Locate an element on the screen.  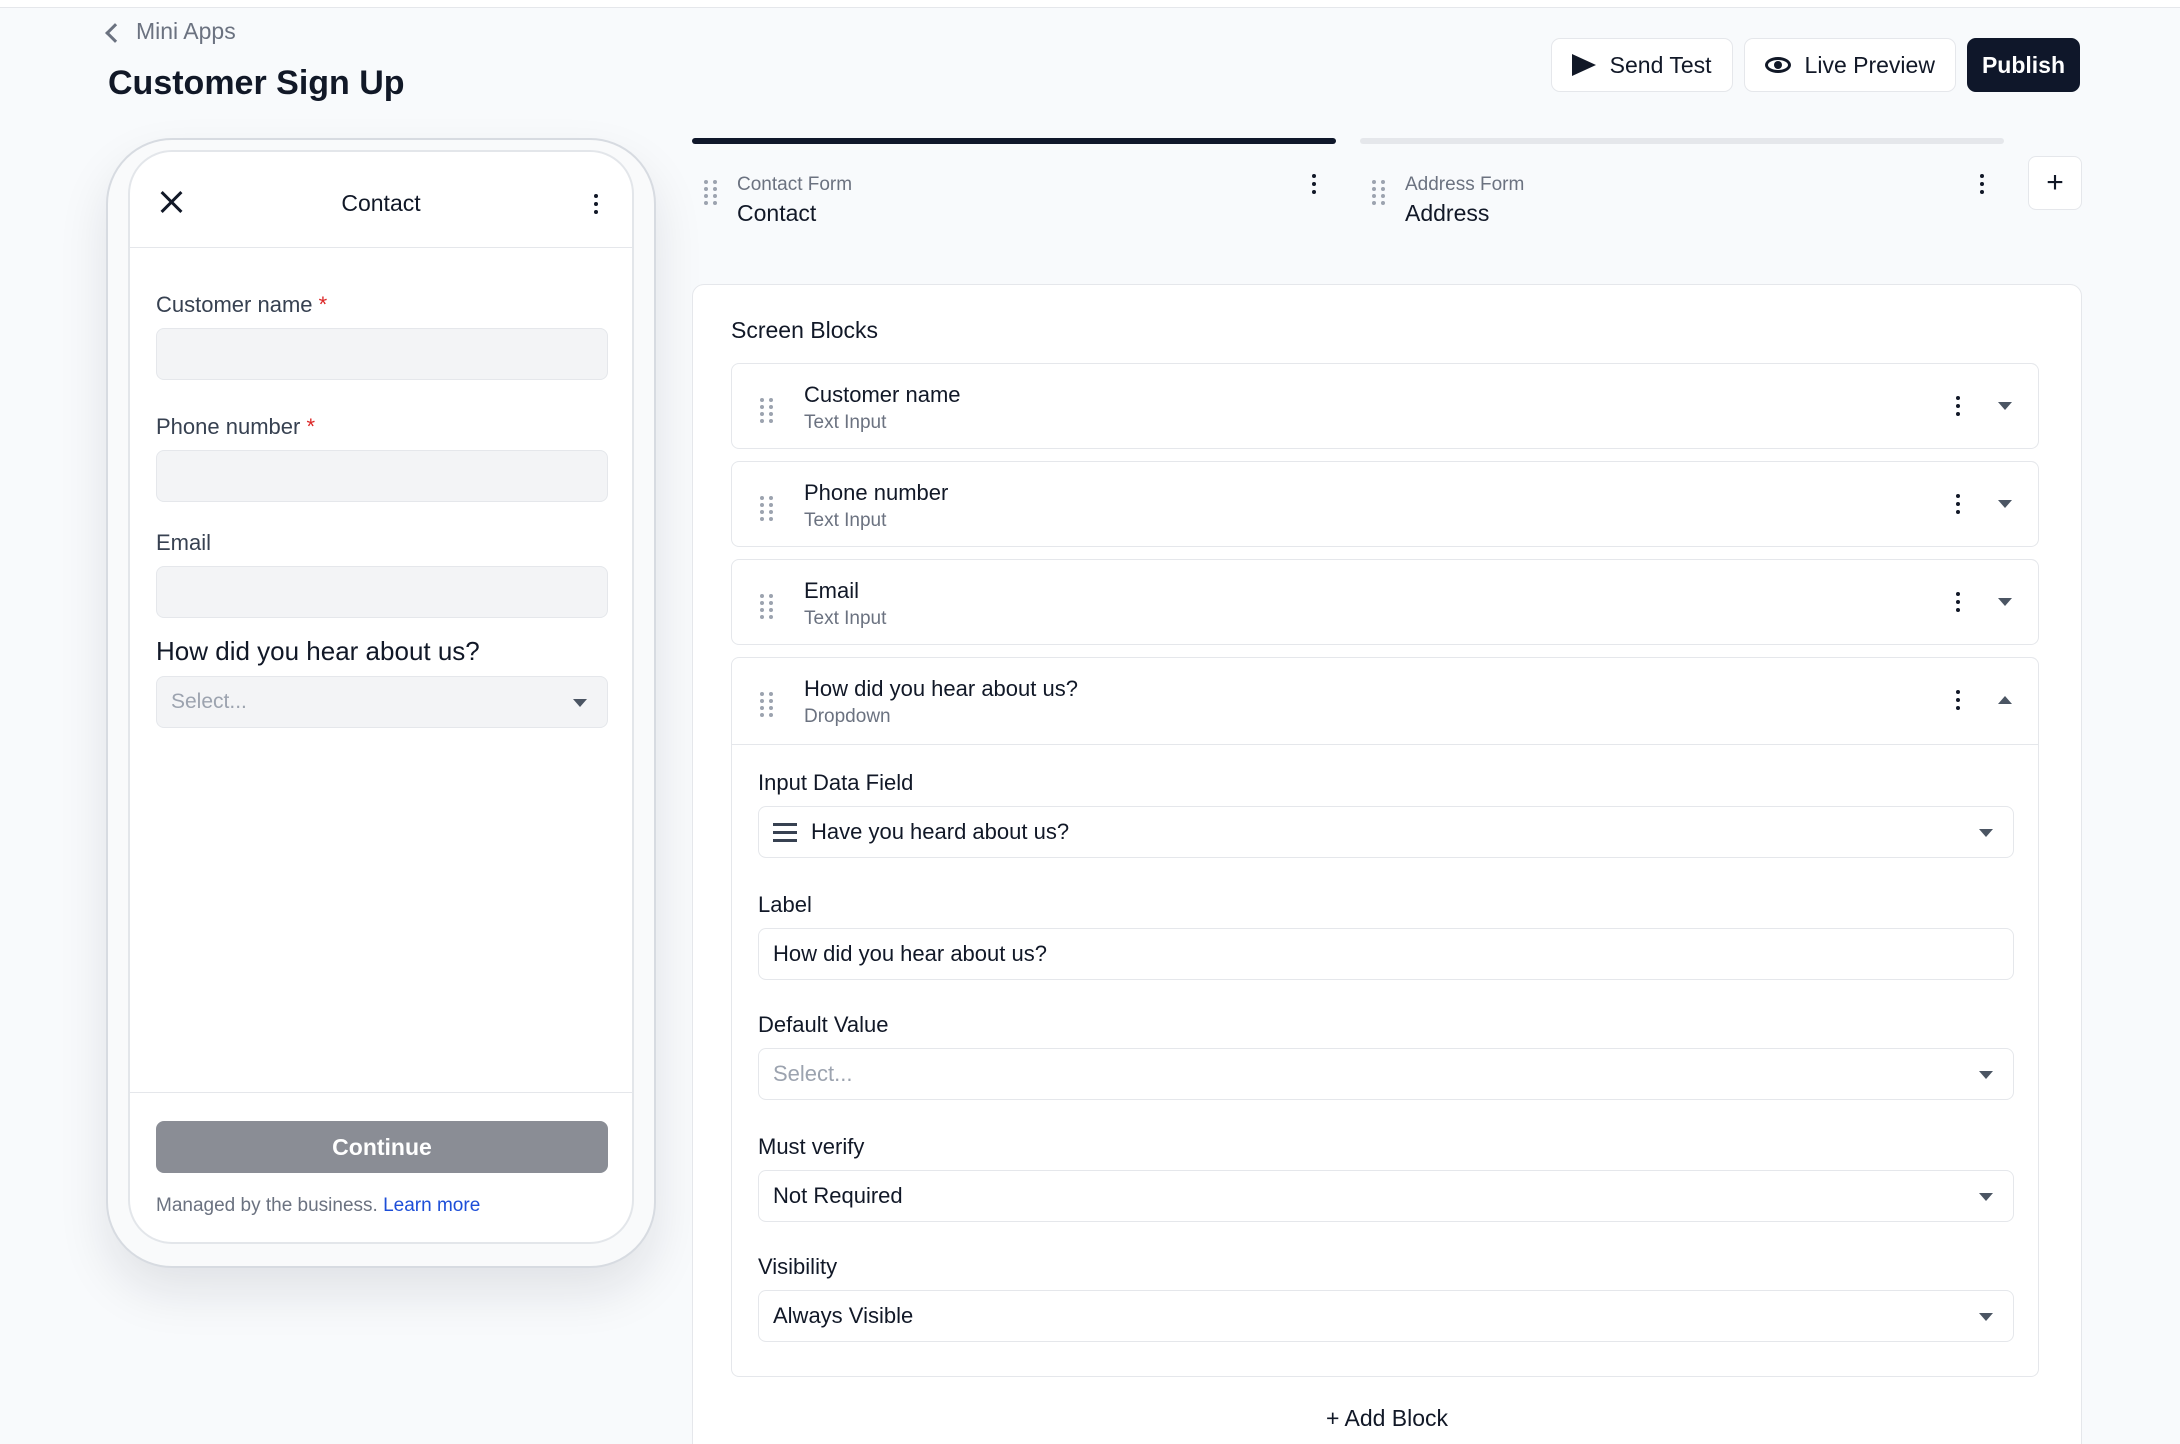
header-actions: Send Test Live Preview Publish is located at coordinates (1815, 65).